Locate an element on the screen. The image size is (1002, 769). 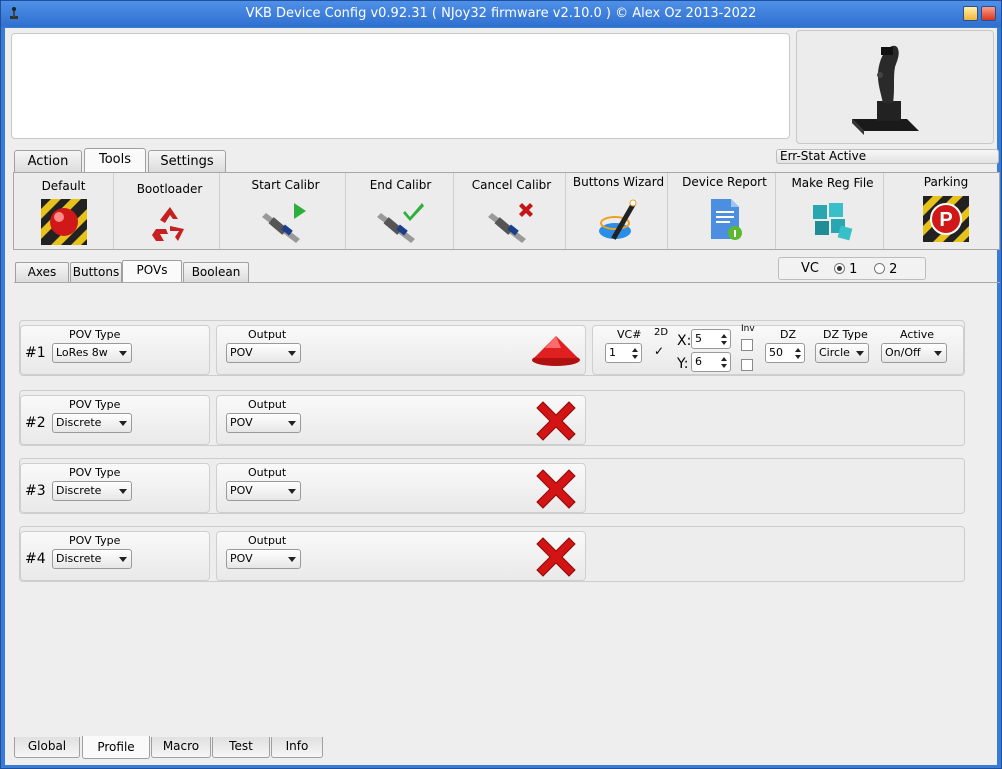
parking-button: Parking P is located at coordinates (946, 211).